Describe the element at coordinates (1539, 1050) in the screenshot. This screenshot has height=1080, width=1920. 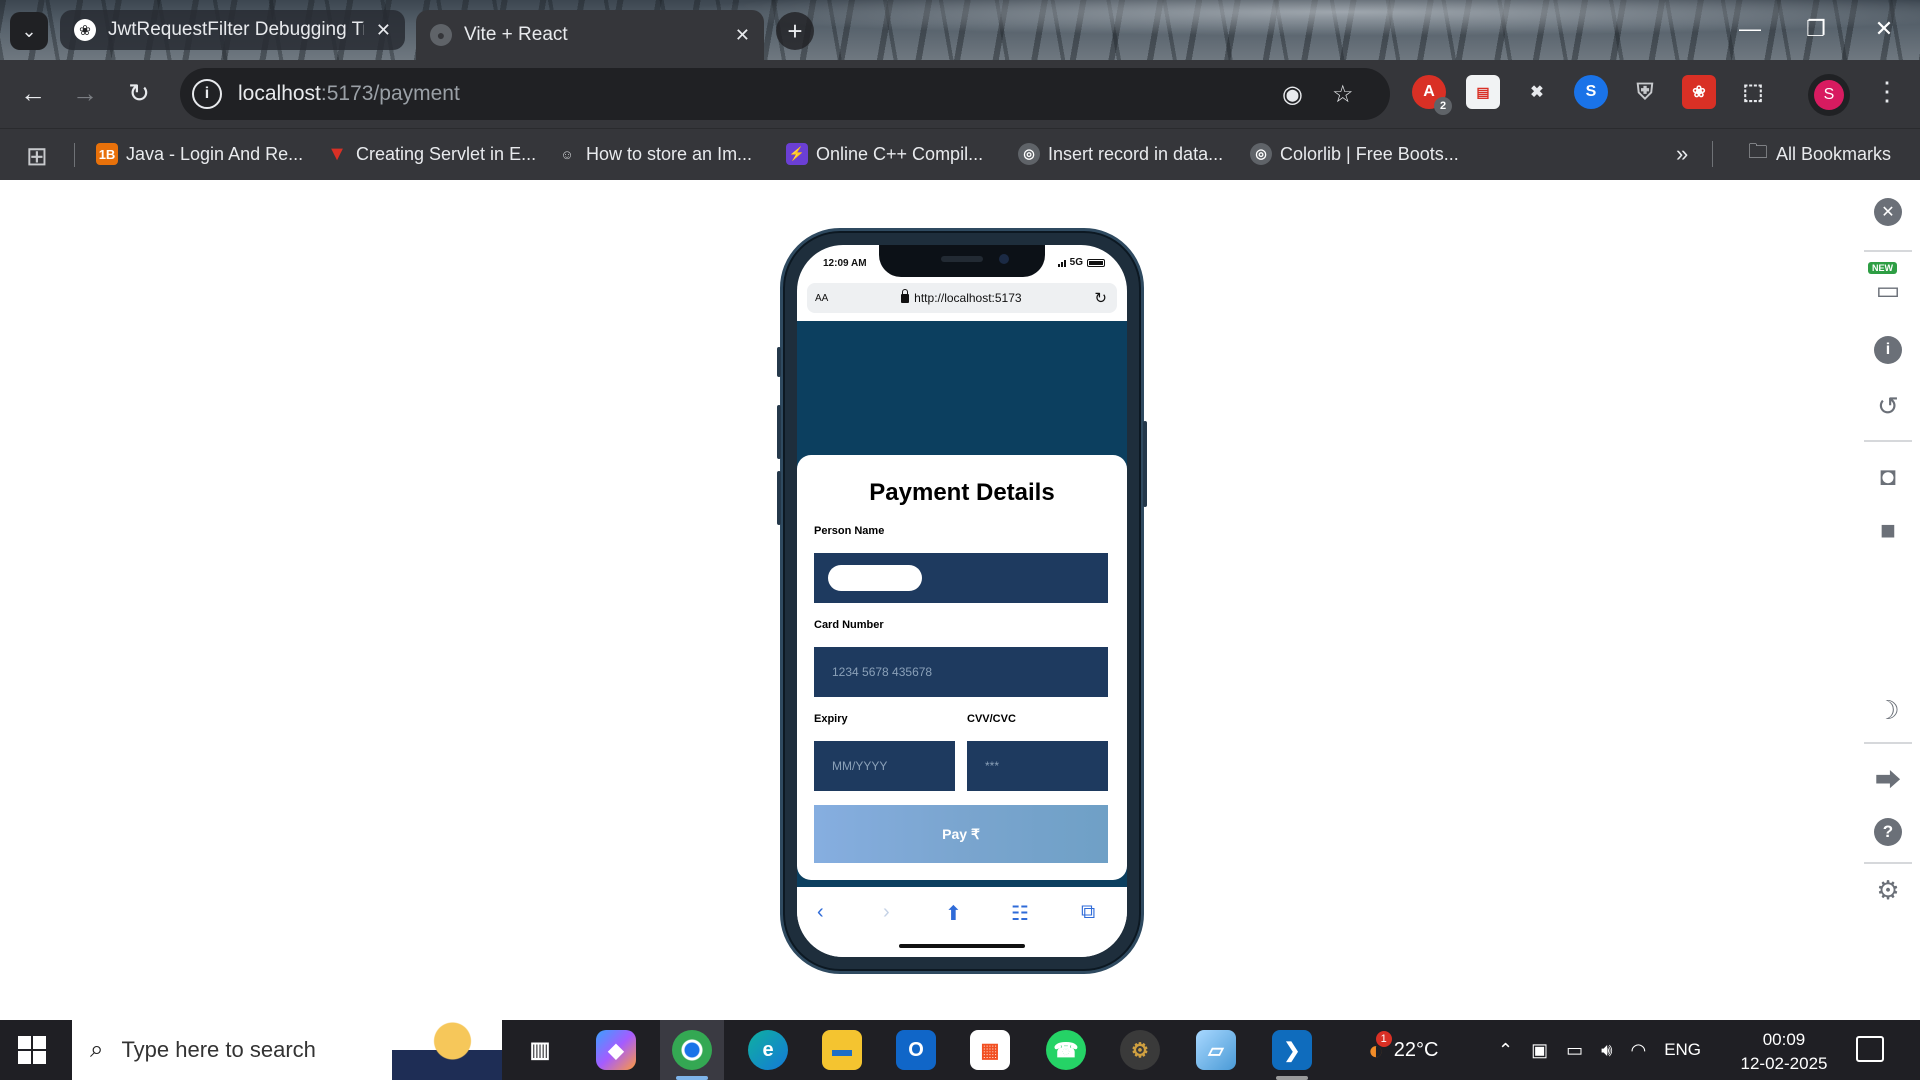
I see `meet-now-icon: ▣` at that location.